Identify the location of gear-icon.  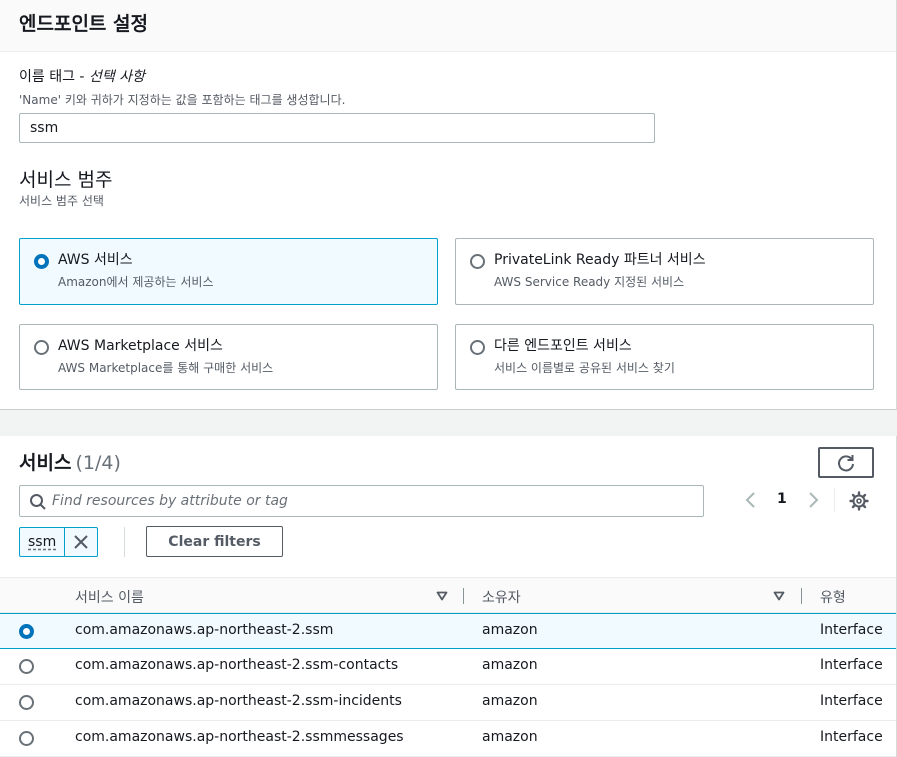
(859, 501).